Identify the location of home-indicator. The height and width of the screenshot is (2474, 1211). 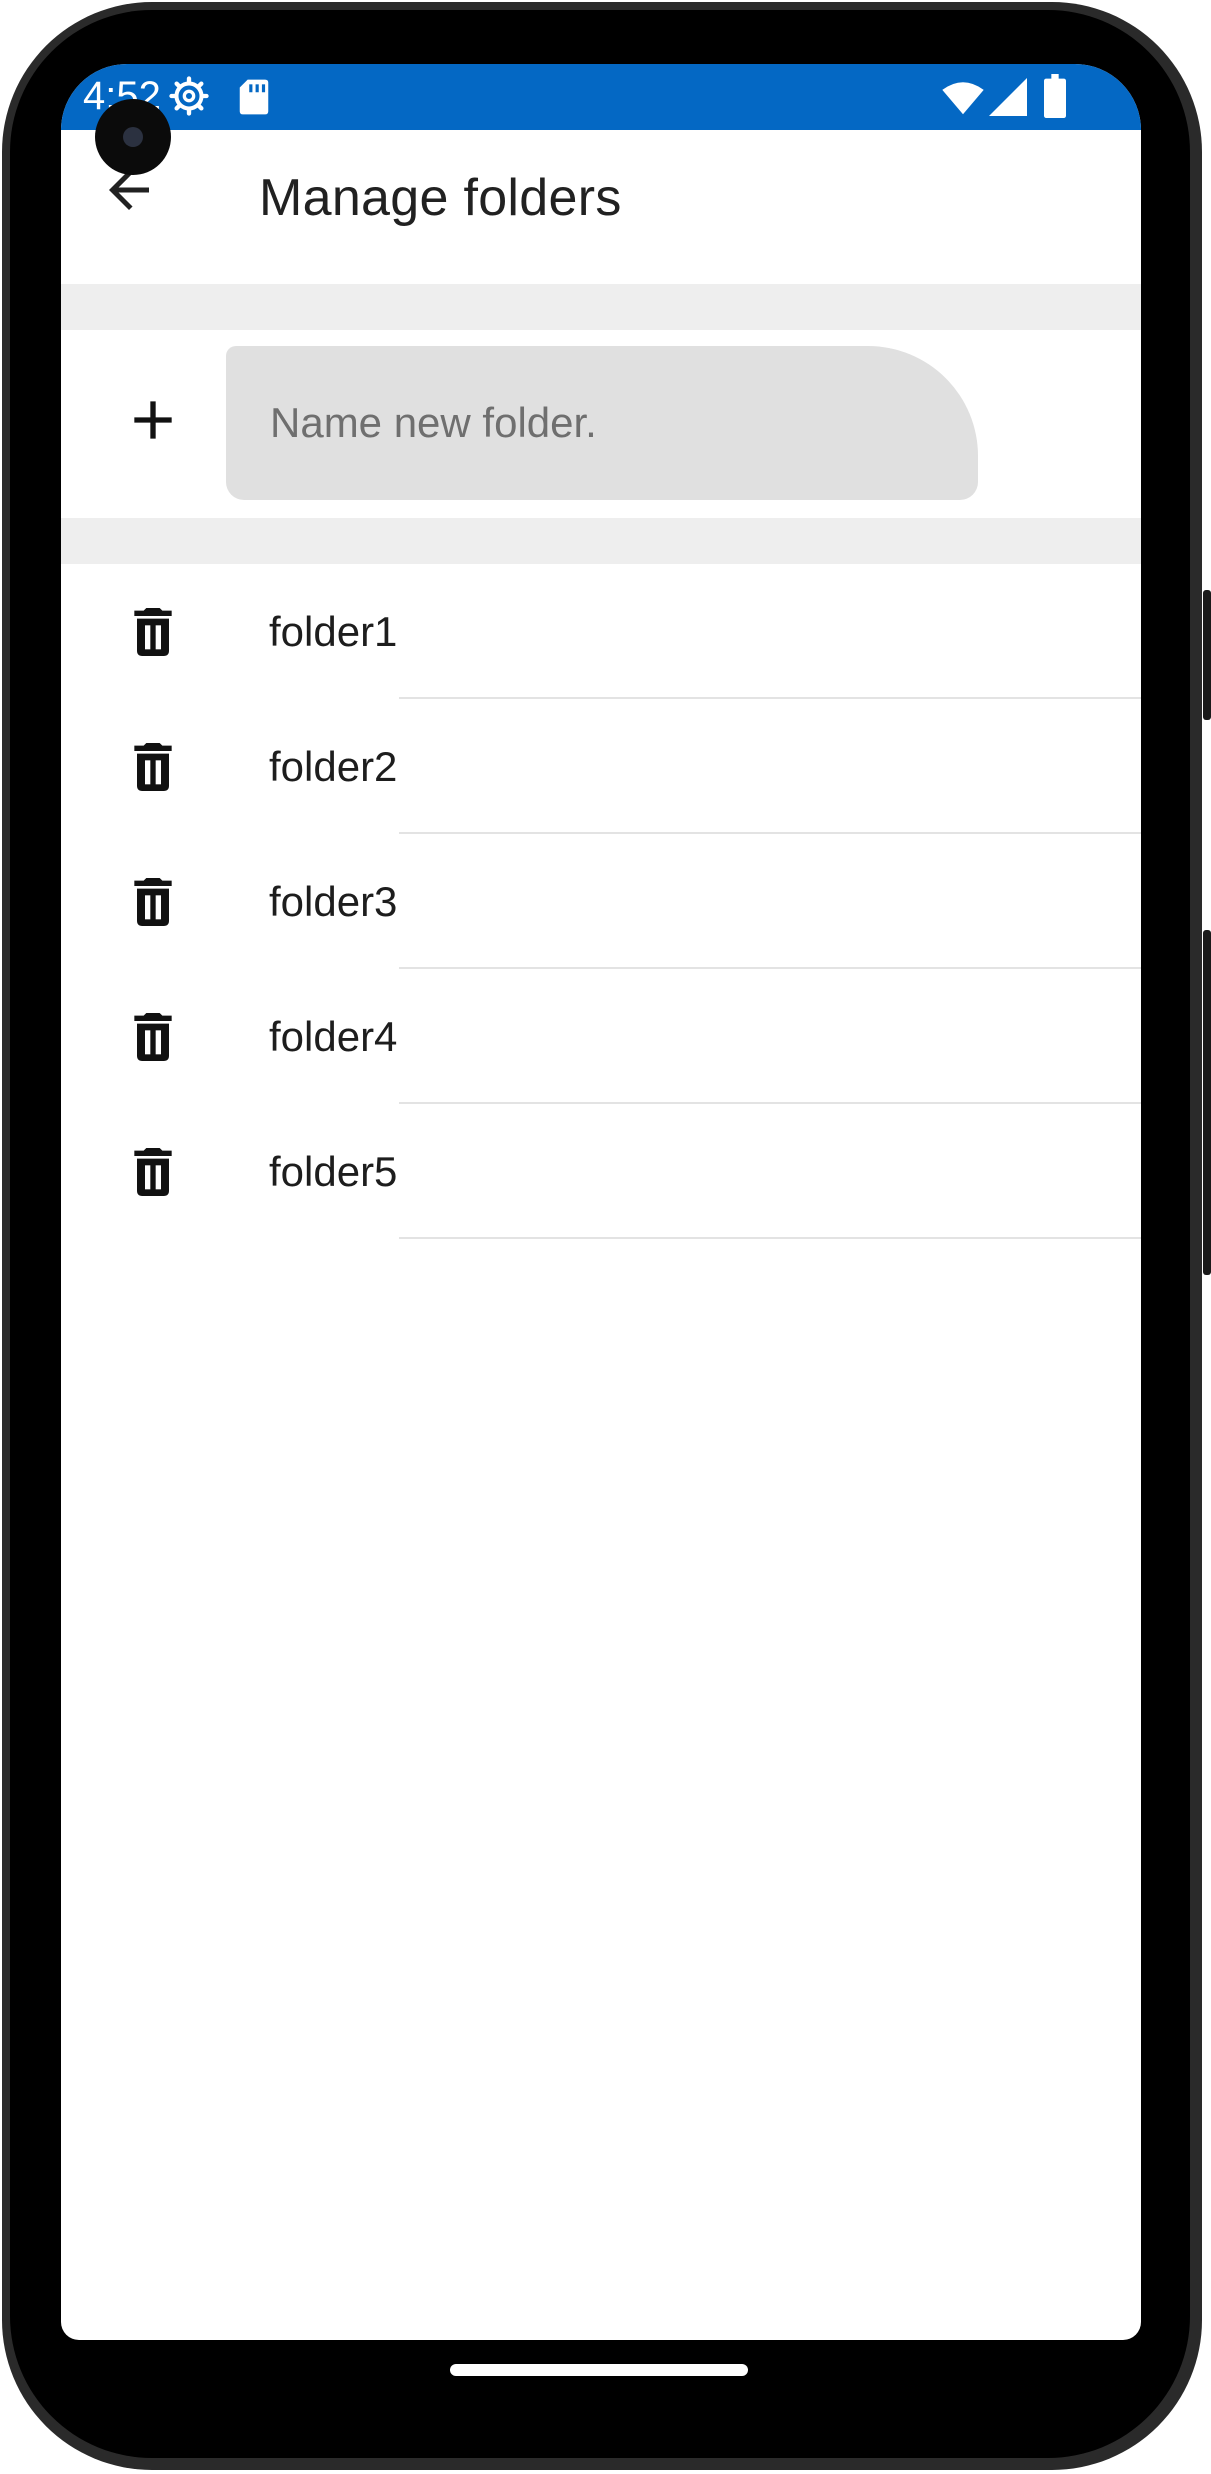
(599, 2370).